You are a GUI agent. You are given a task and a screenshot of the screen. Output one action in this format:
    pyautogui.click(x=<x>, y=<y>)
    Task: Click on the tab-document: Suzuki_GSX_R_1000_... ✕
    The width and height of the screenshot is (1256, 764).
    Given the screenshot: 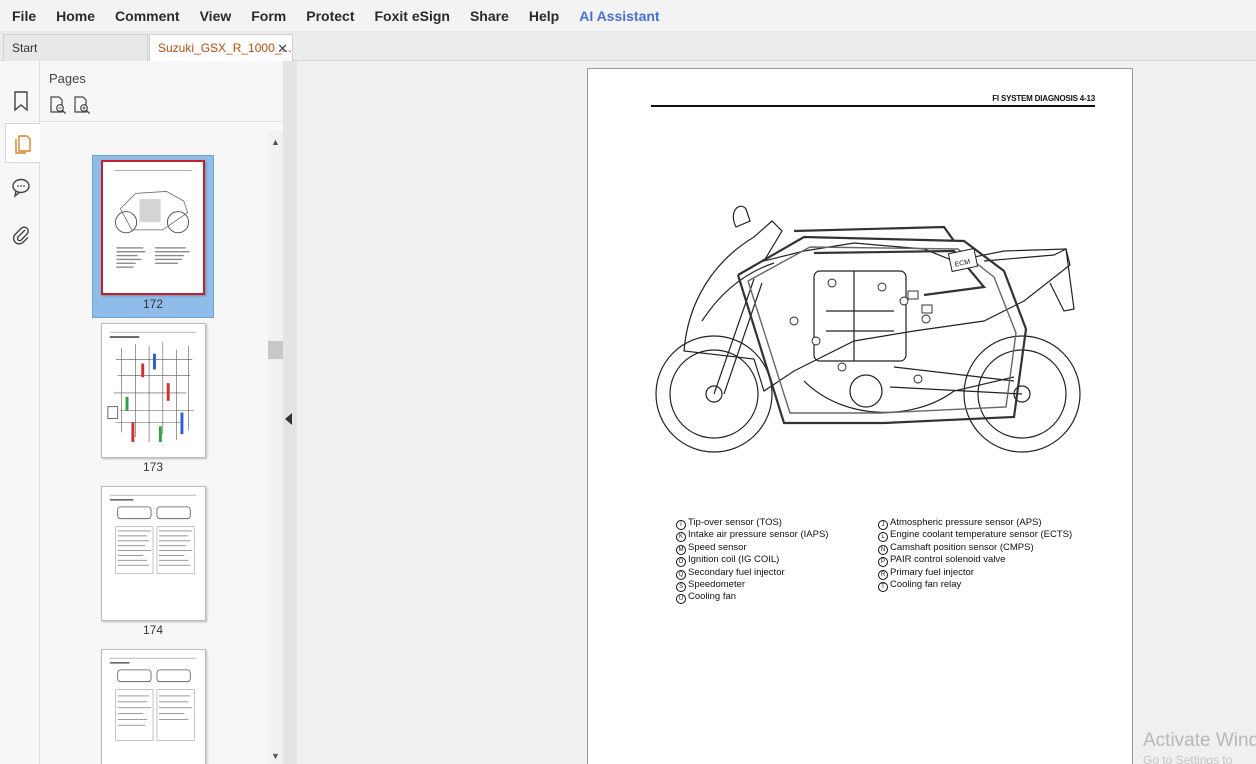 What is the action you would take?
    pyautogui.click(x=221, y=48)
    